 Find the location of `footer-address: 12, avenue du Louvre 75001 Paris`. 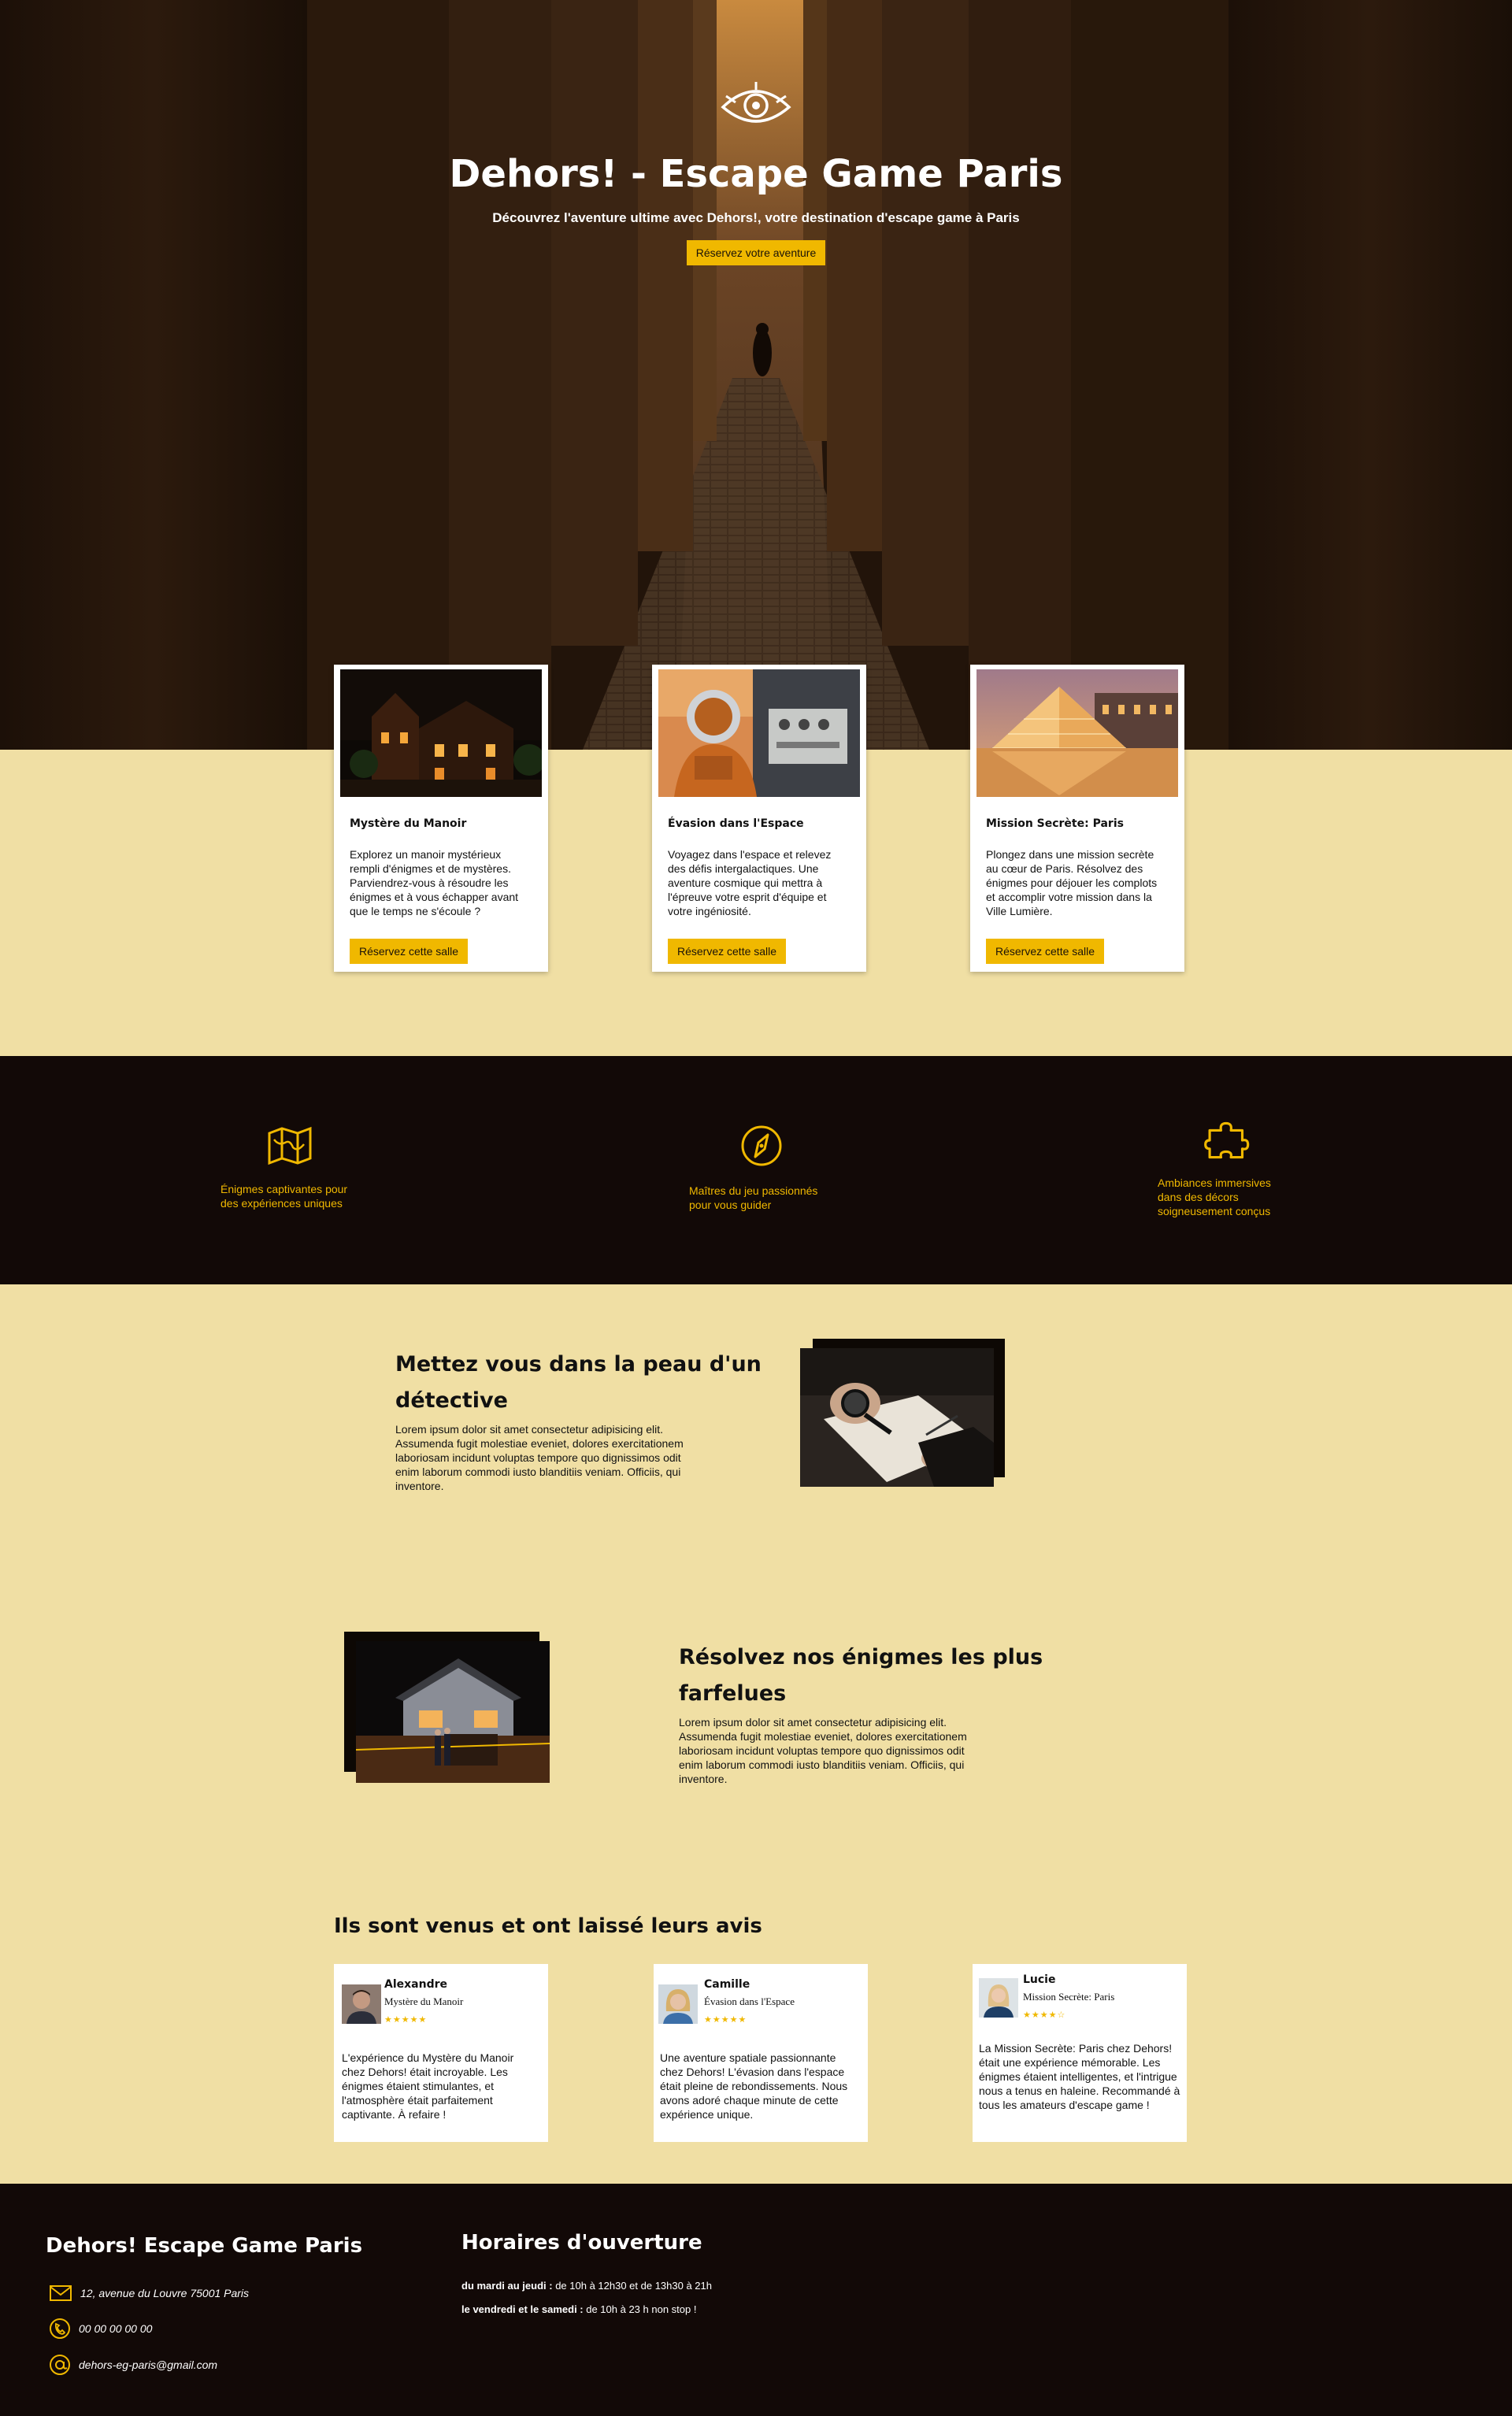

footer-address: 12, avenue du Louvre 75001 Paris is located at coordinates (149, 2293).